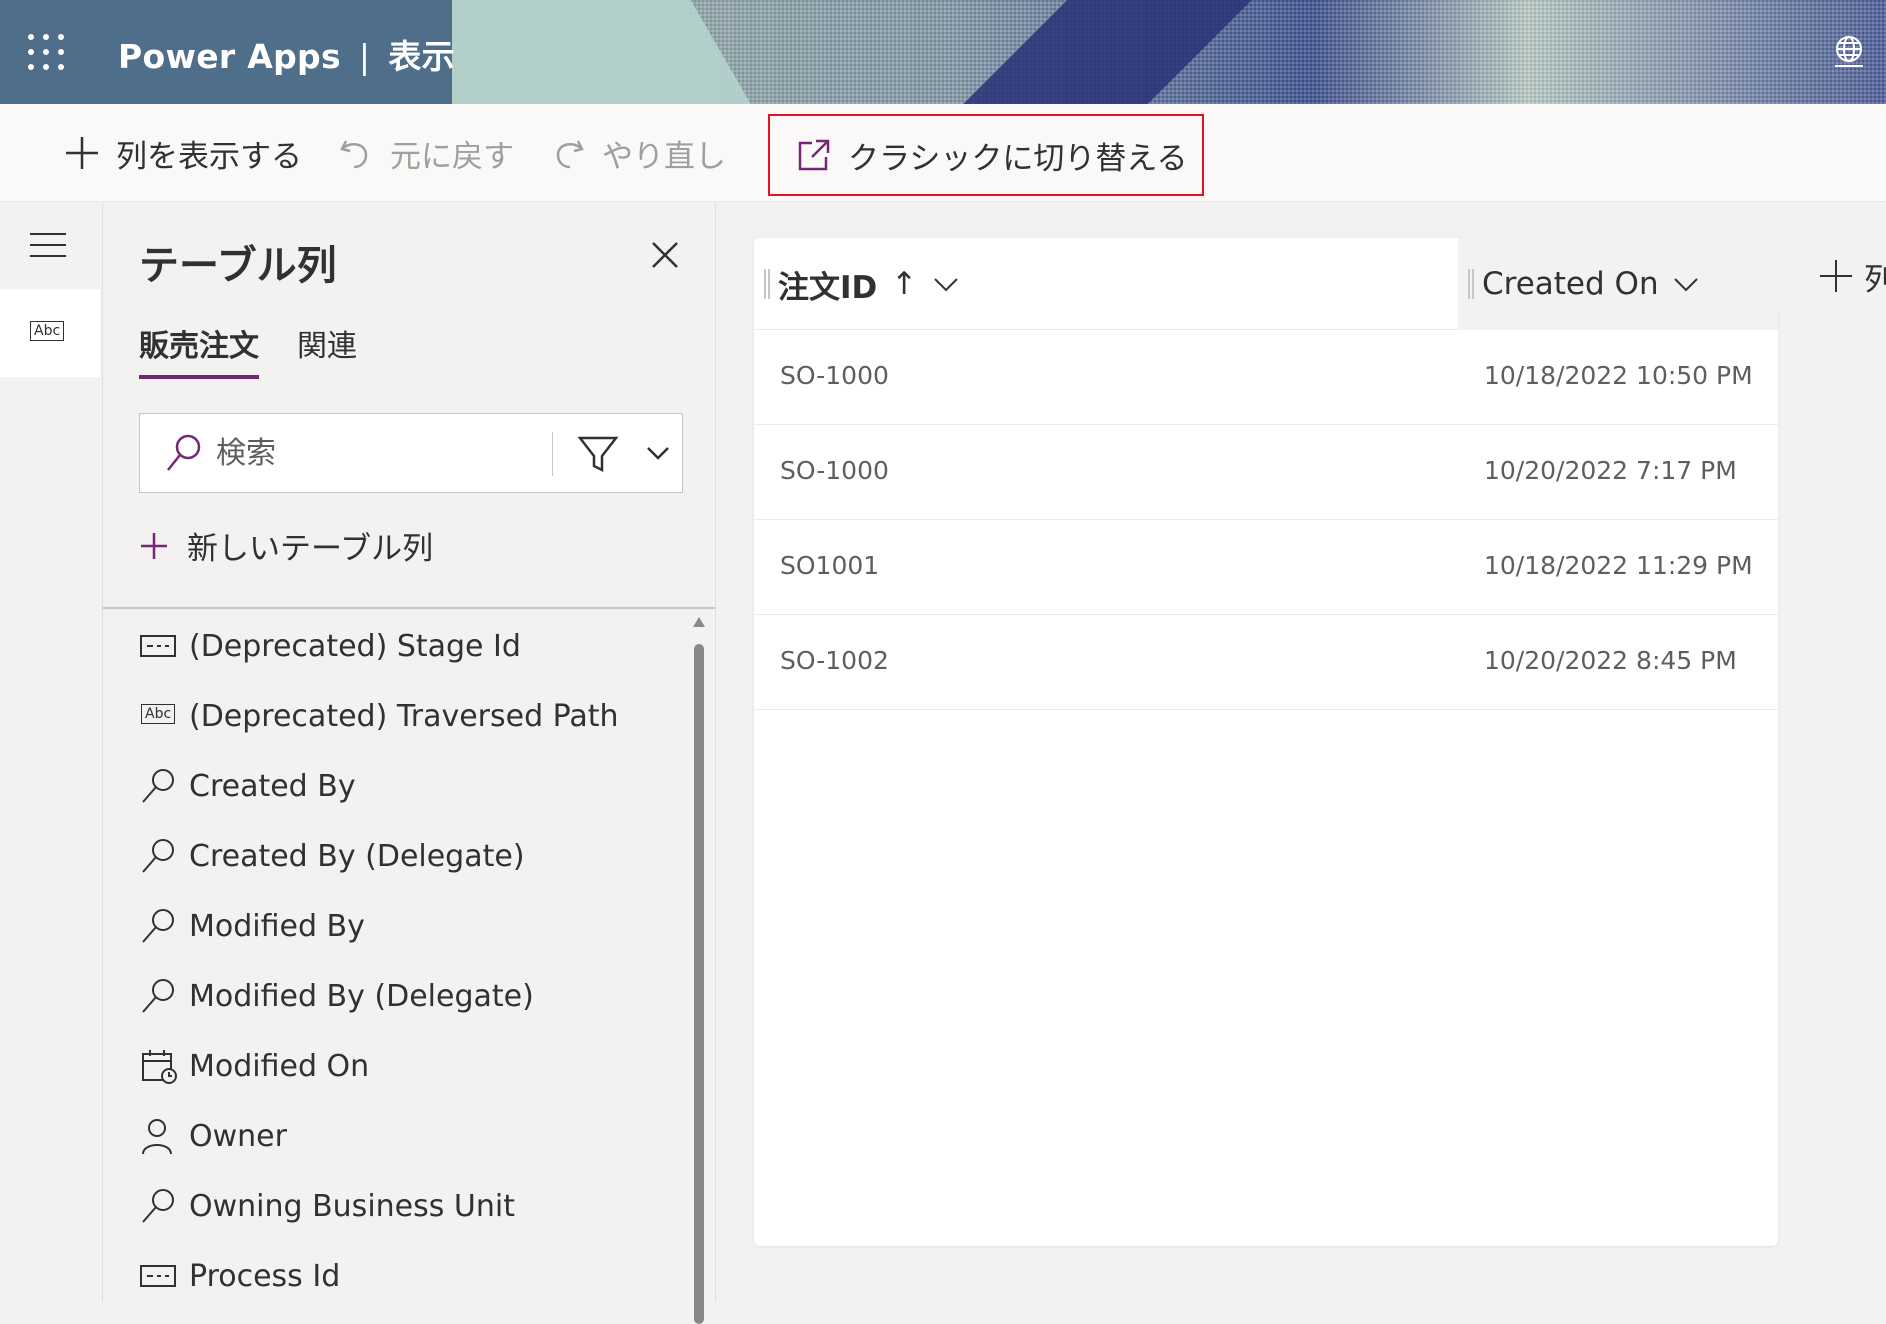  What do you see at coordinates (229, 56) in the screenshot?
I see `app-name: Power Apps` at bounding box center [229, 56].